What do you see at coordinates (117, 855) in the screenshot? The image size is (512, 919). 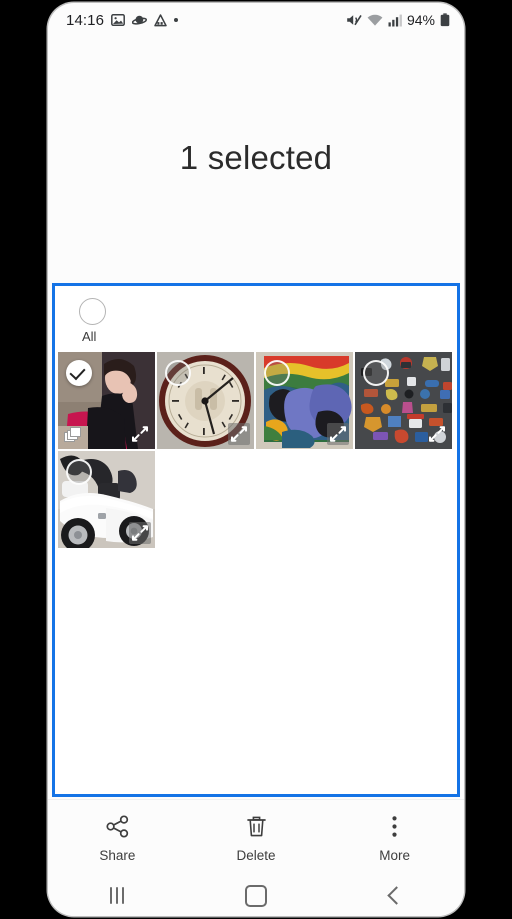 I see `share-label: Share` at bounding box center [117, 855].